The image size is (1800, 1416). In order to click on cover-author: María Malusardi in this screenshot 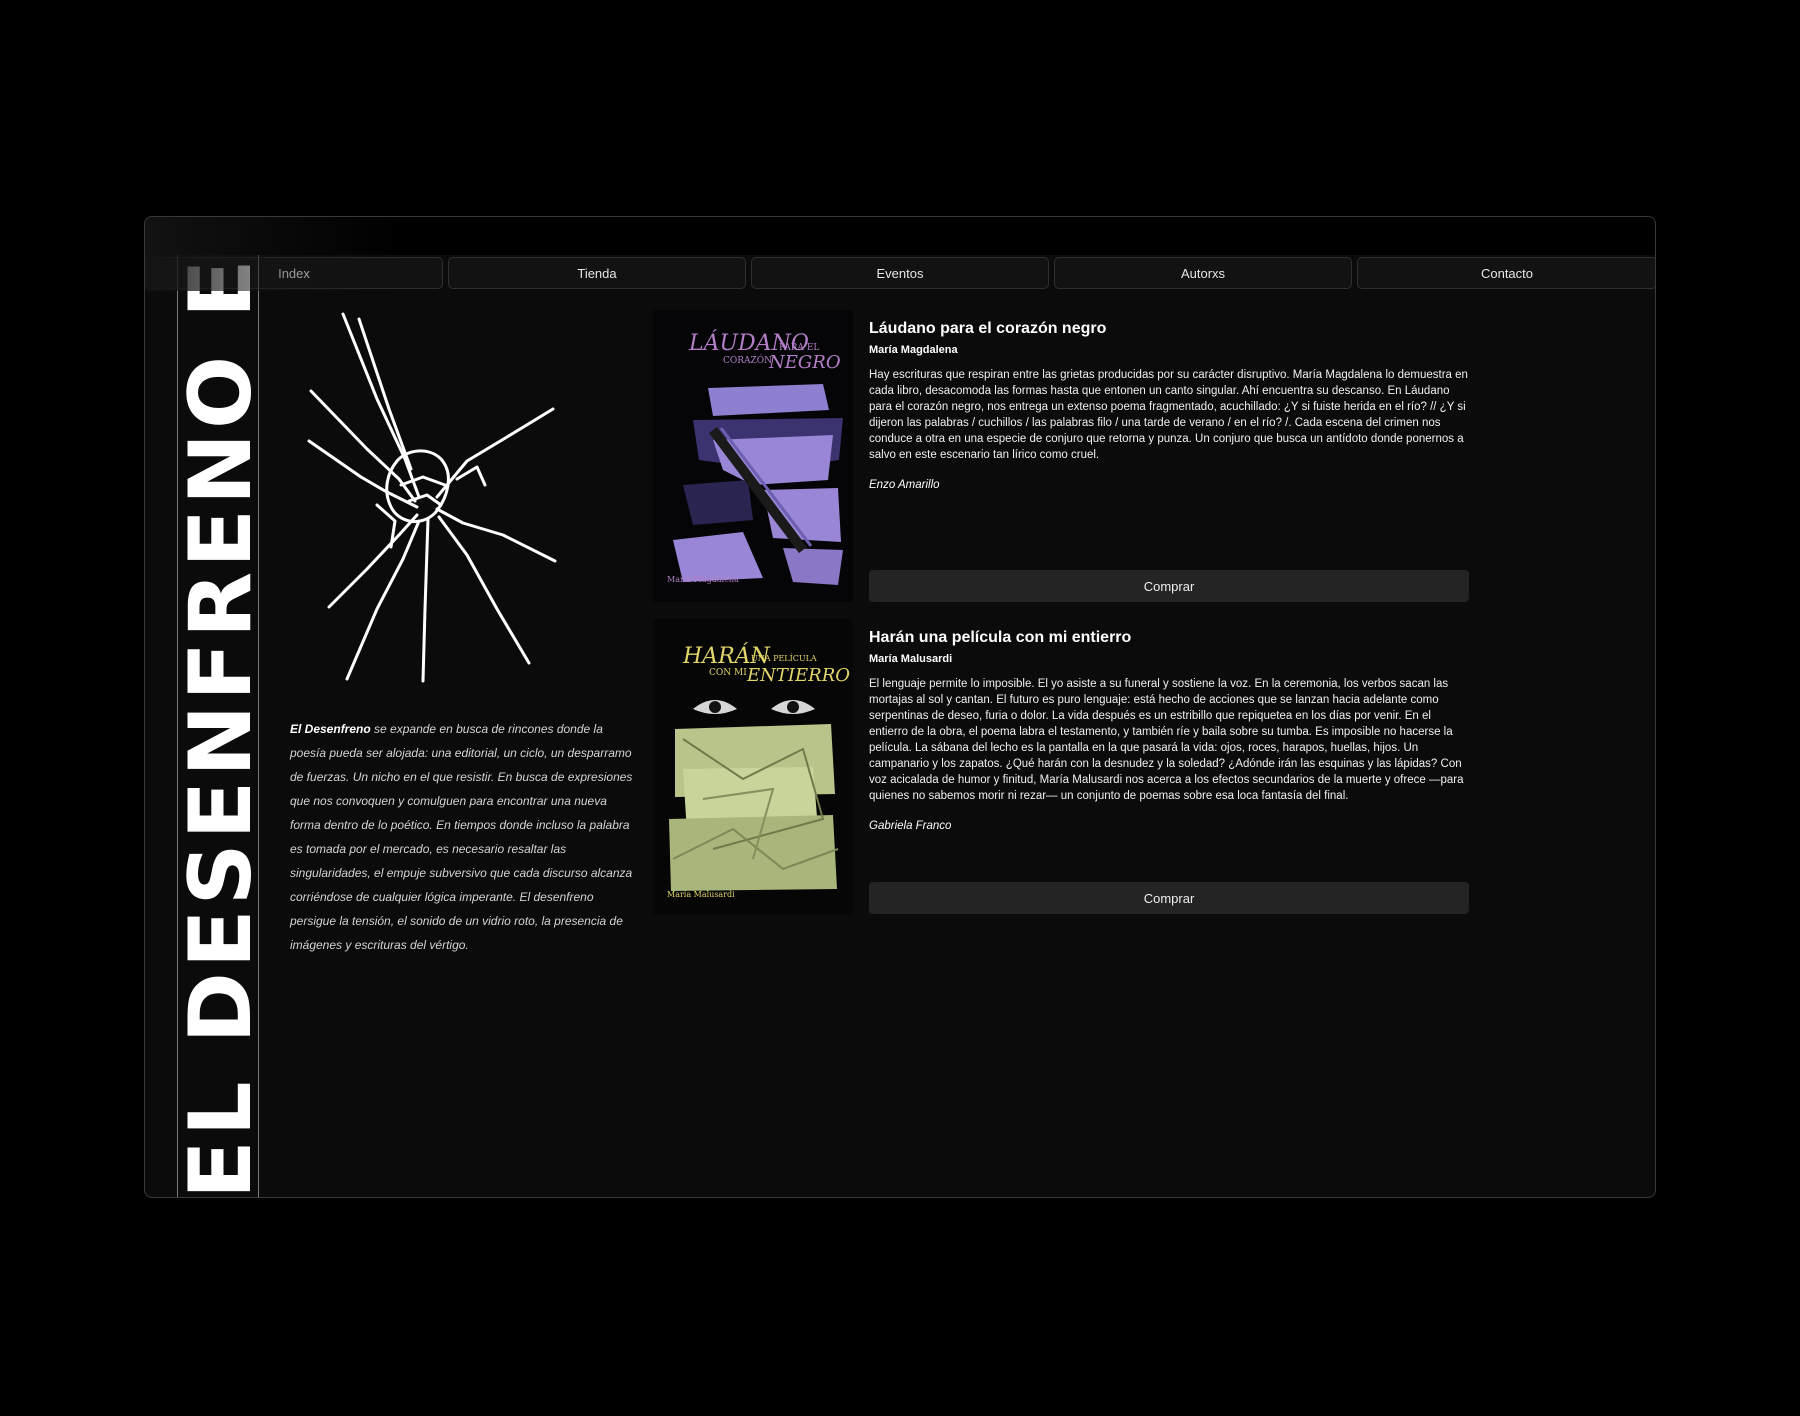, I will do `click(701, 894)`.